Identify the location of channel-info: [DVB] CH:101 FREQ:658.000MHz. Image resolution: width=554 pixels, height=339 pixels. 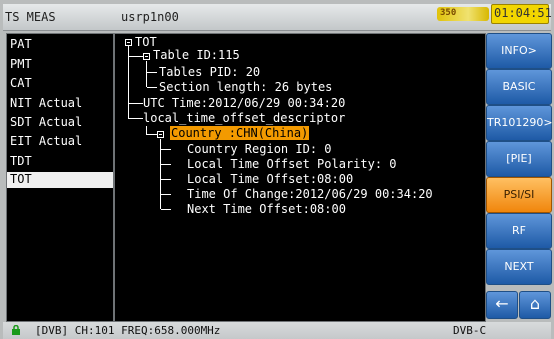
(128, 330).